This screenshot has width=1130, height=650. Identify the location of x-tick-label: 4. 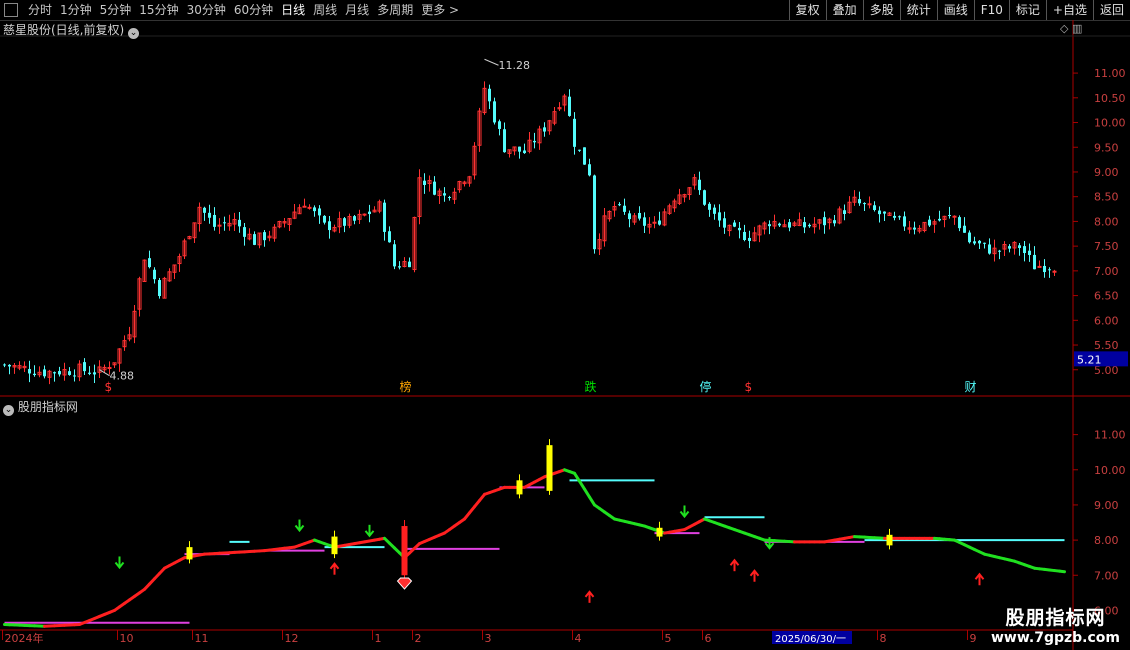
(578, 638).